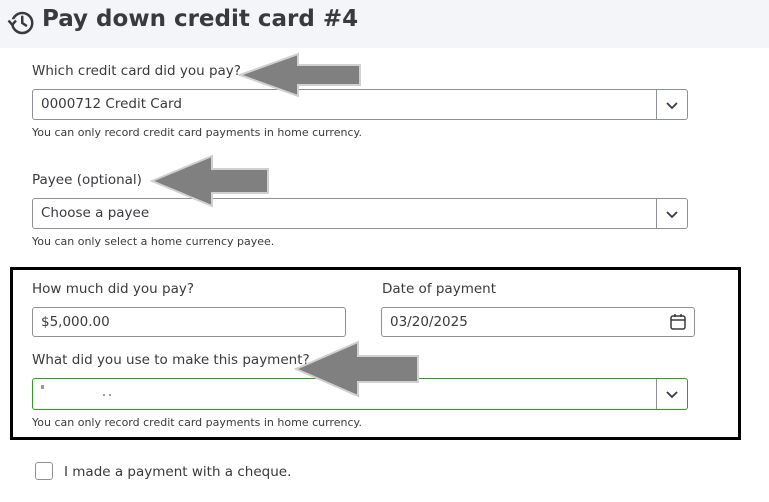 The height and width of the screenshot is (502, 769). Describe the element at coordinates (111, 104) in the screenshot. I see `credit-card-value: 0000712 Credit Card` at that location.